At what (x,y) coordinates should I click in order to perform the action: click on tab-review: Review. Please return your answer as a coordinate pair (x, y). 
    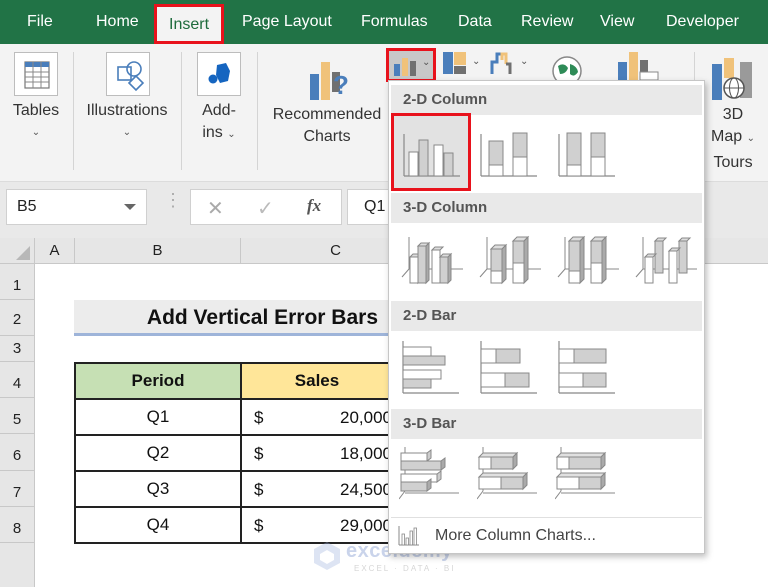
    Looking at the image, I should click on (547, 22).